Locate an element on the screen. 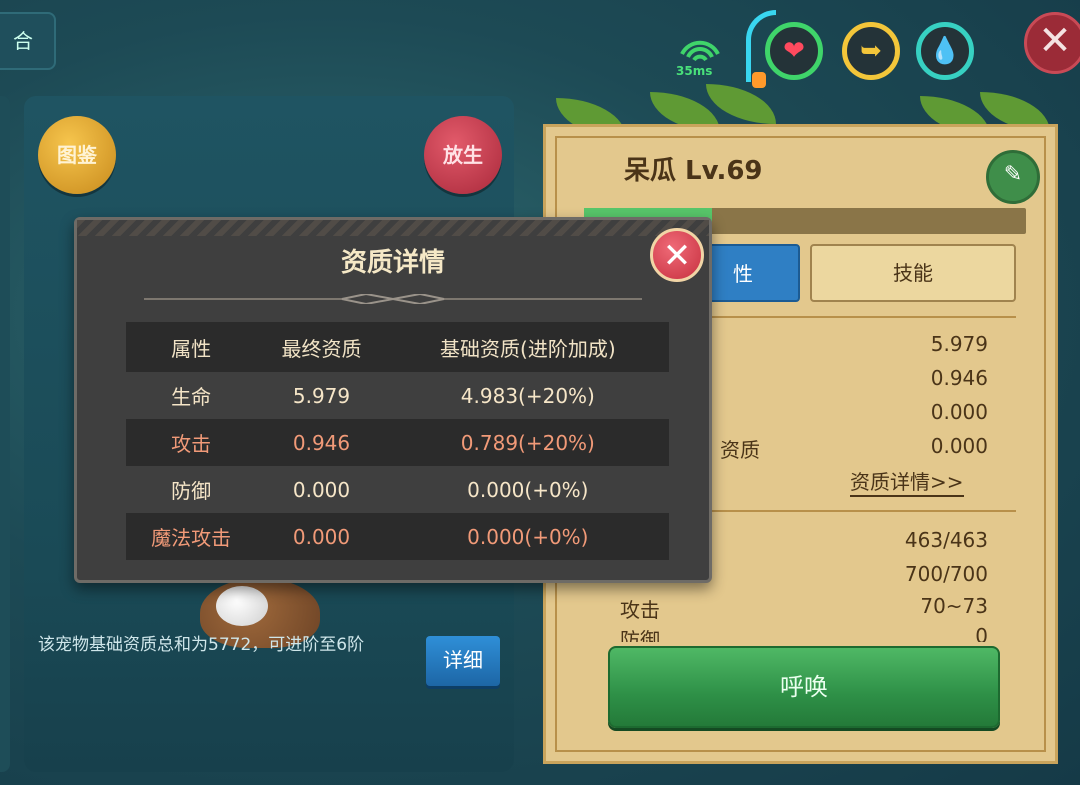  dialog-pattern-band is located at coordinates (393, 228).